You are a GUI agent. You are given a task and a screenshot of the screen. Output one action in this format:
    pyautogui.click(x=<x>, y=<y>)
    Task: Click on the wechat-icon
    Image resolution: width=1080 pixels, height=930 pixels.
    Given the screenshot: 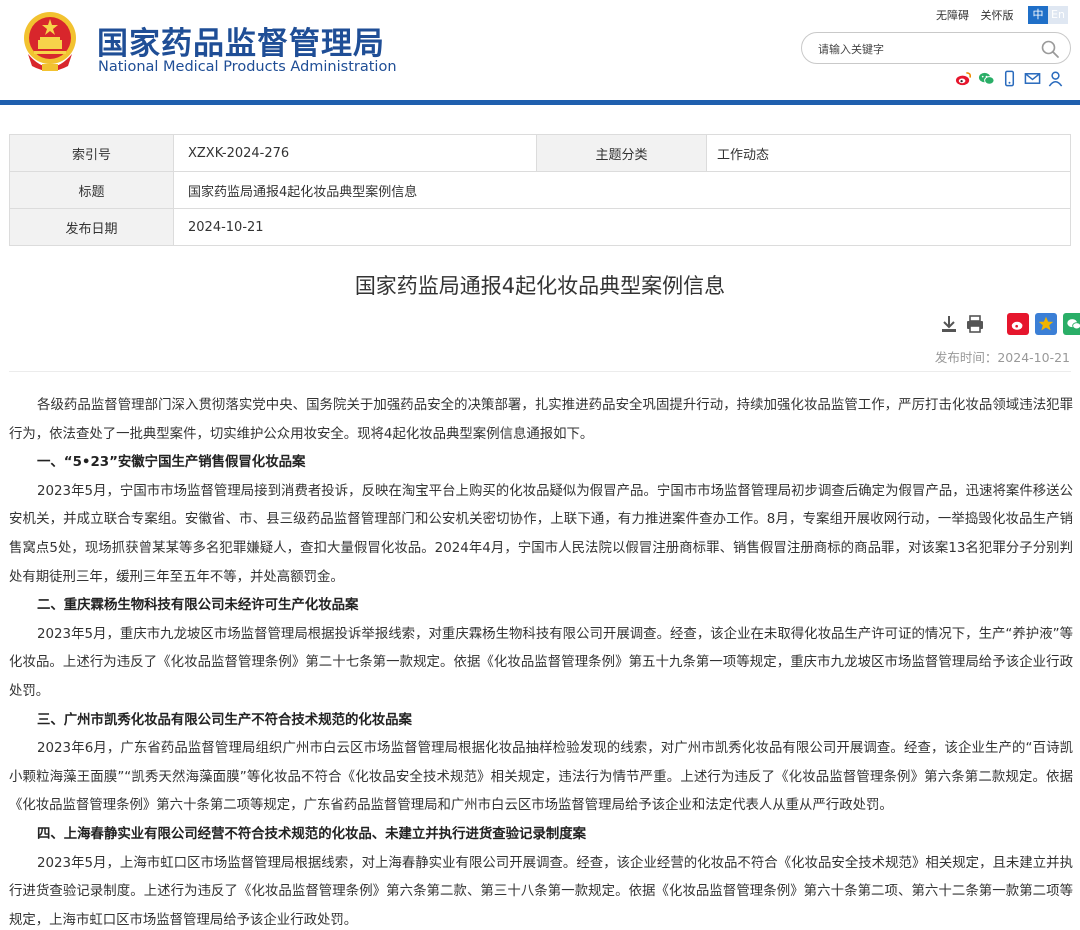 What is the action you would take?
    pyautogui.click(x=986, y=78)
    